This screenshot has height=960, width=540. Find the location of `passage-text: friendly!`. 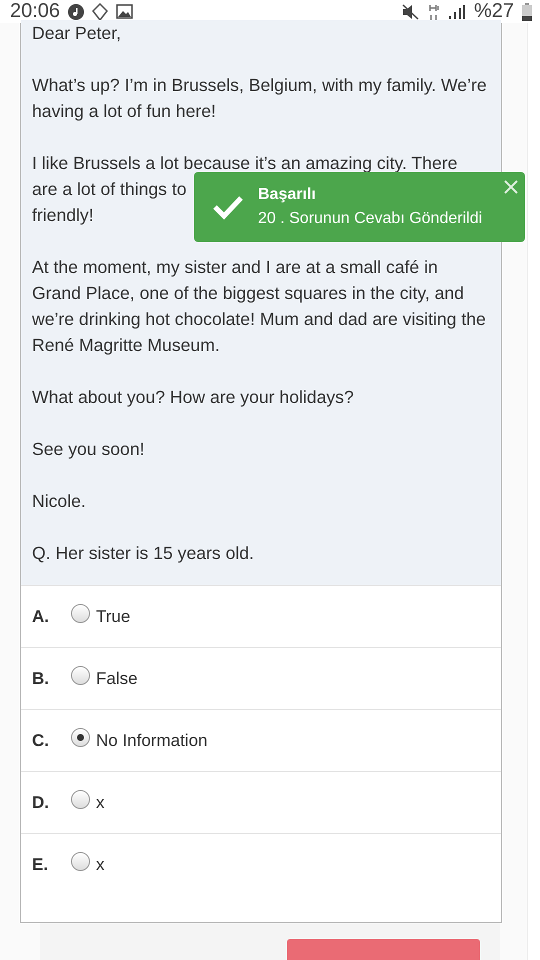

passage-text: friendly! is located at coordinates (63, 215).